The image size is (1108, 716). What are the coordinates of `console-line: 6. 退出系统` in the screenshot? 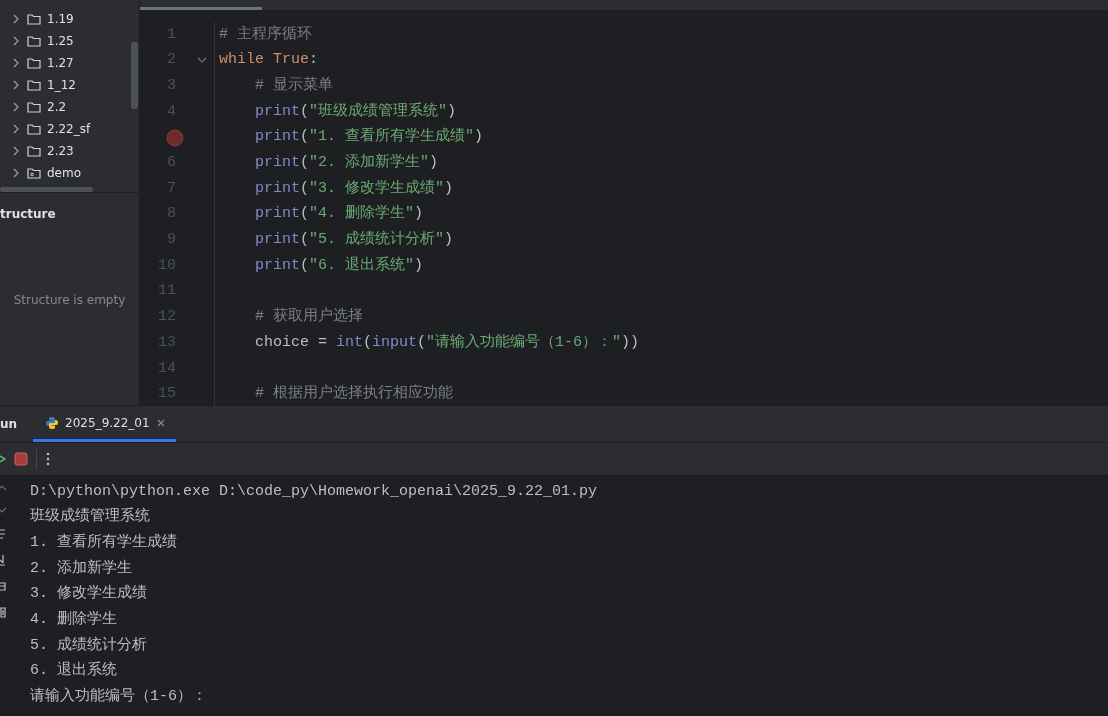 It's located at (73, 671).